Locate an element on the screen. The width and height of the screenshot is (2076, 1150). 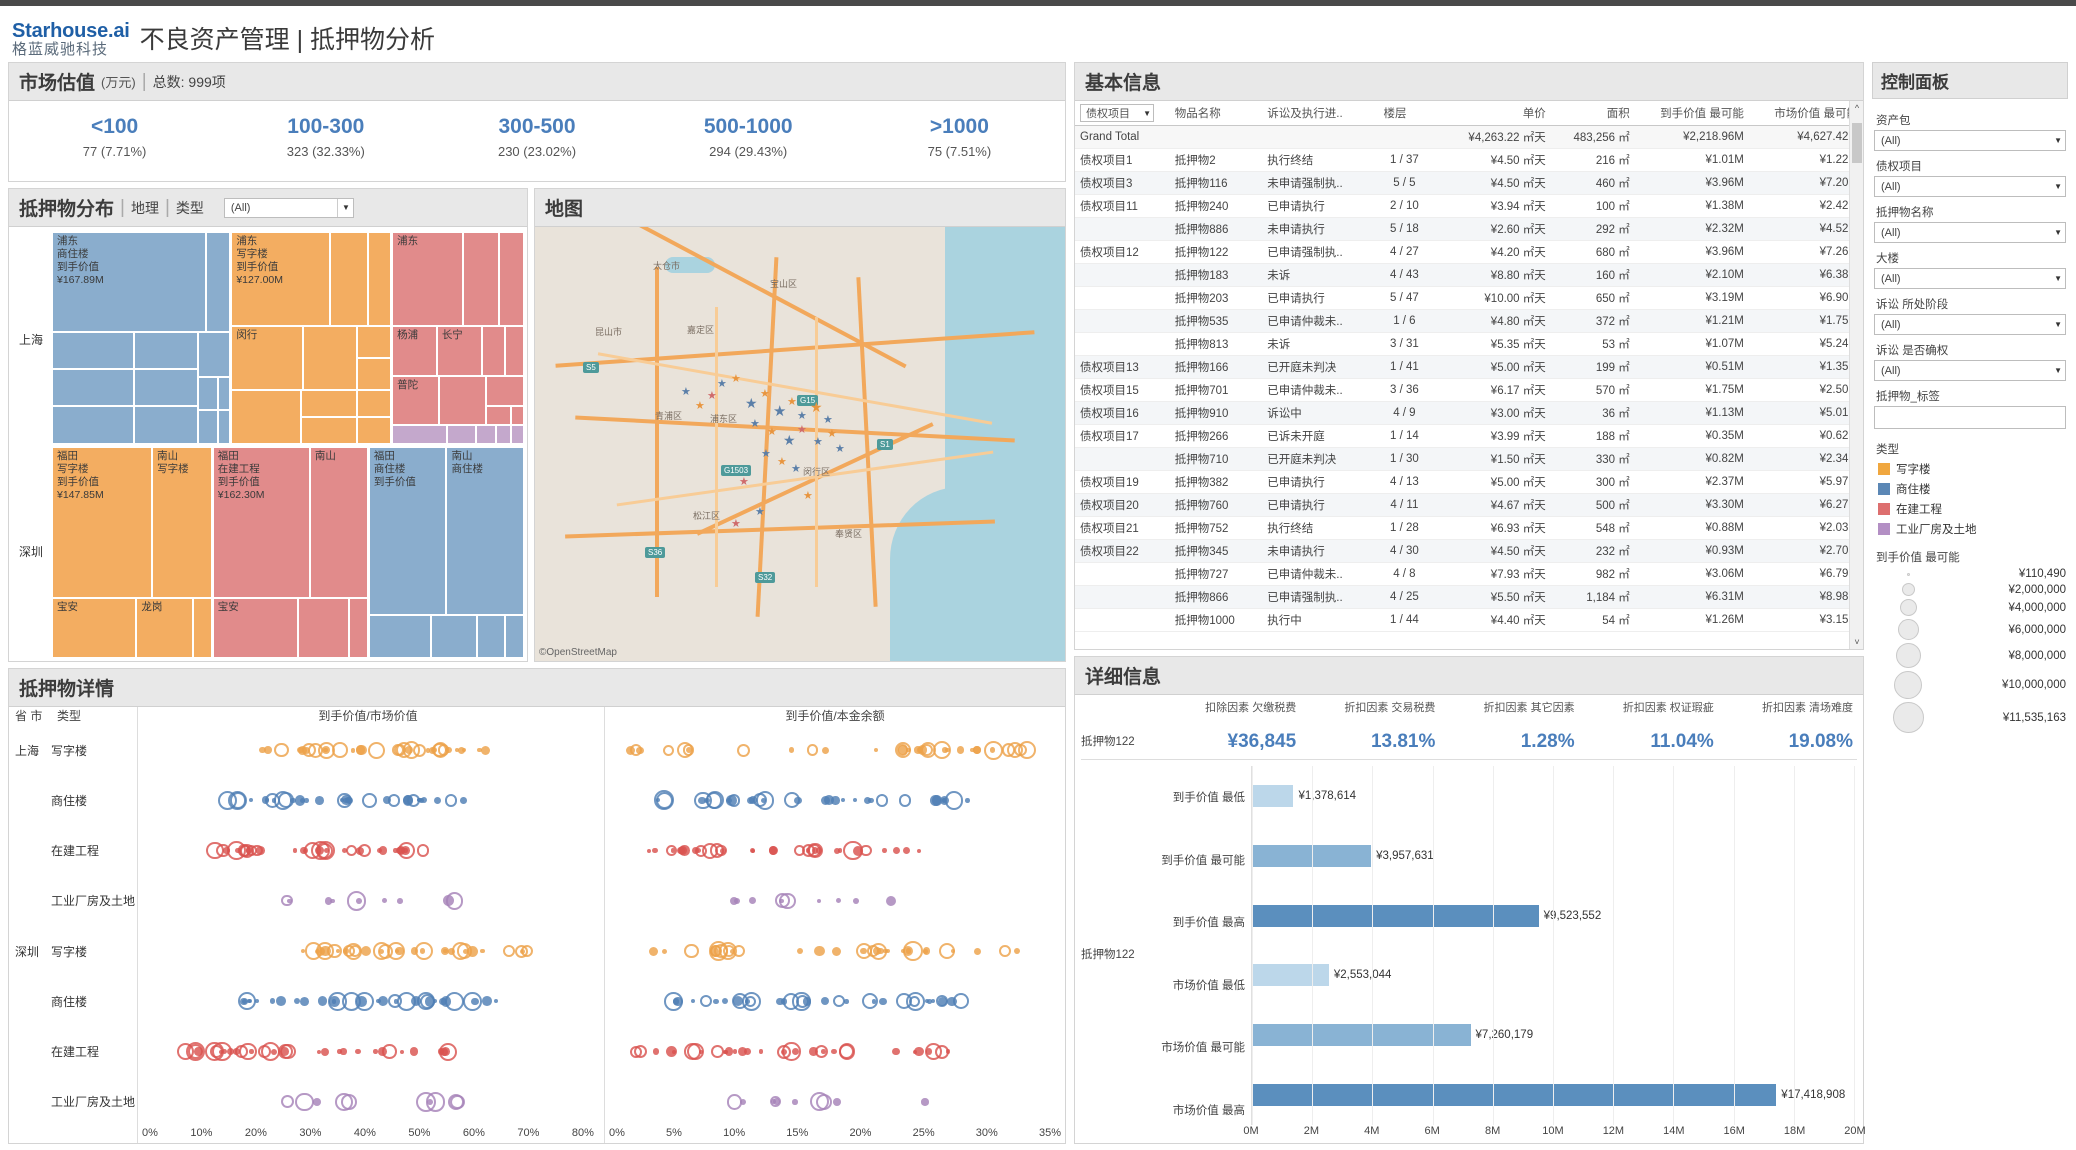
kpi-bucket: >1000 75 (7.51%) is located at coordinates (959, 137).